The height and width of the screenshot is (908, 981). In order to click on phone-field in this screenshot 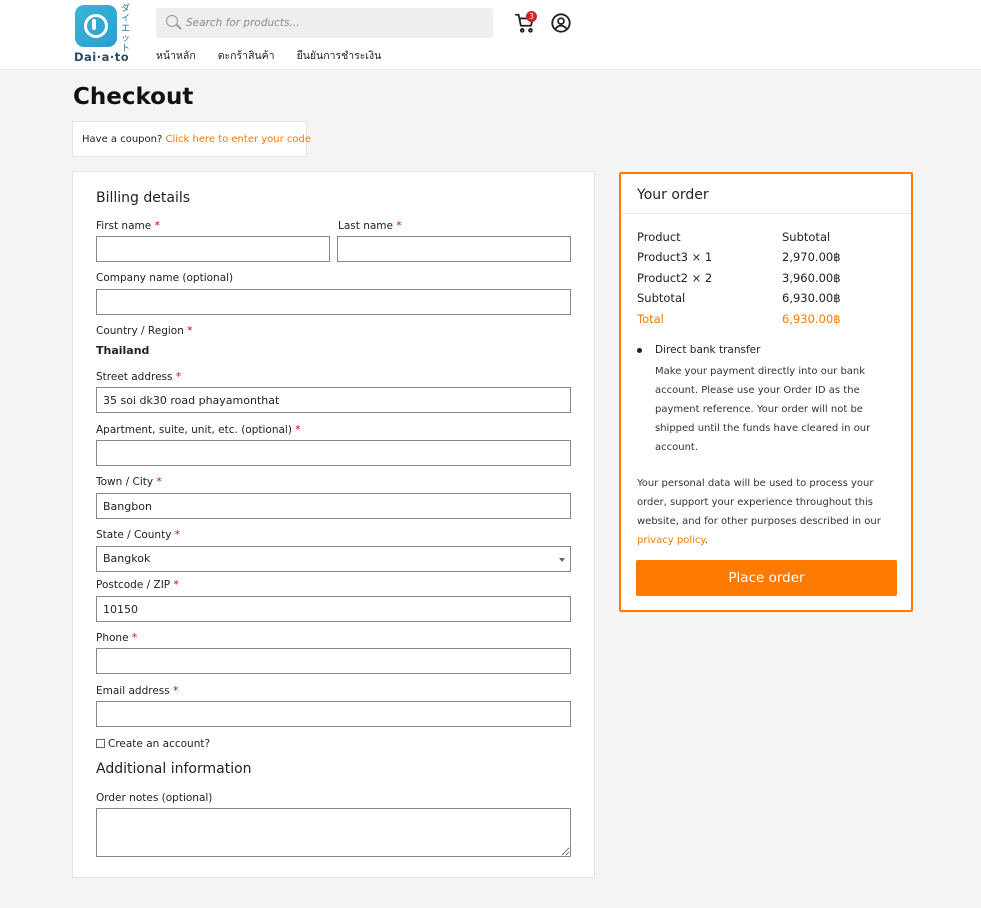, I will do `click(333, 661)`.